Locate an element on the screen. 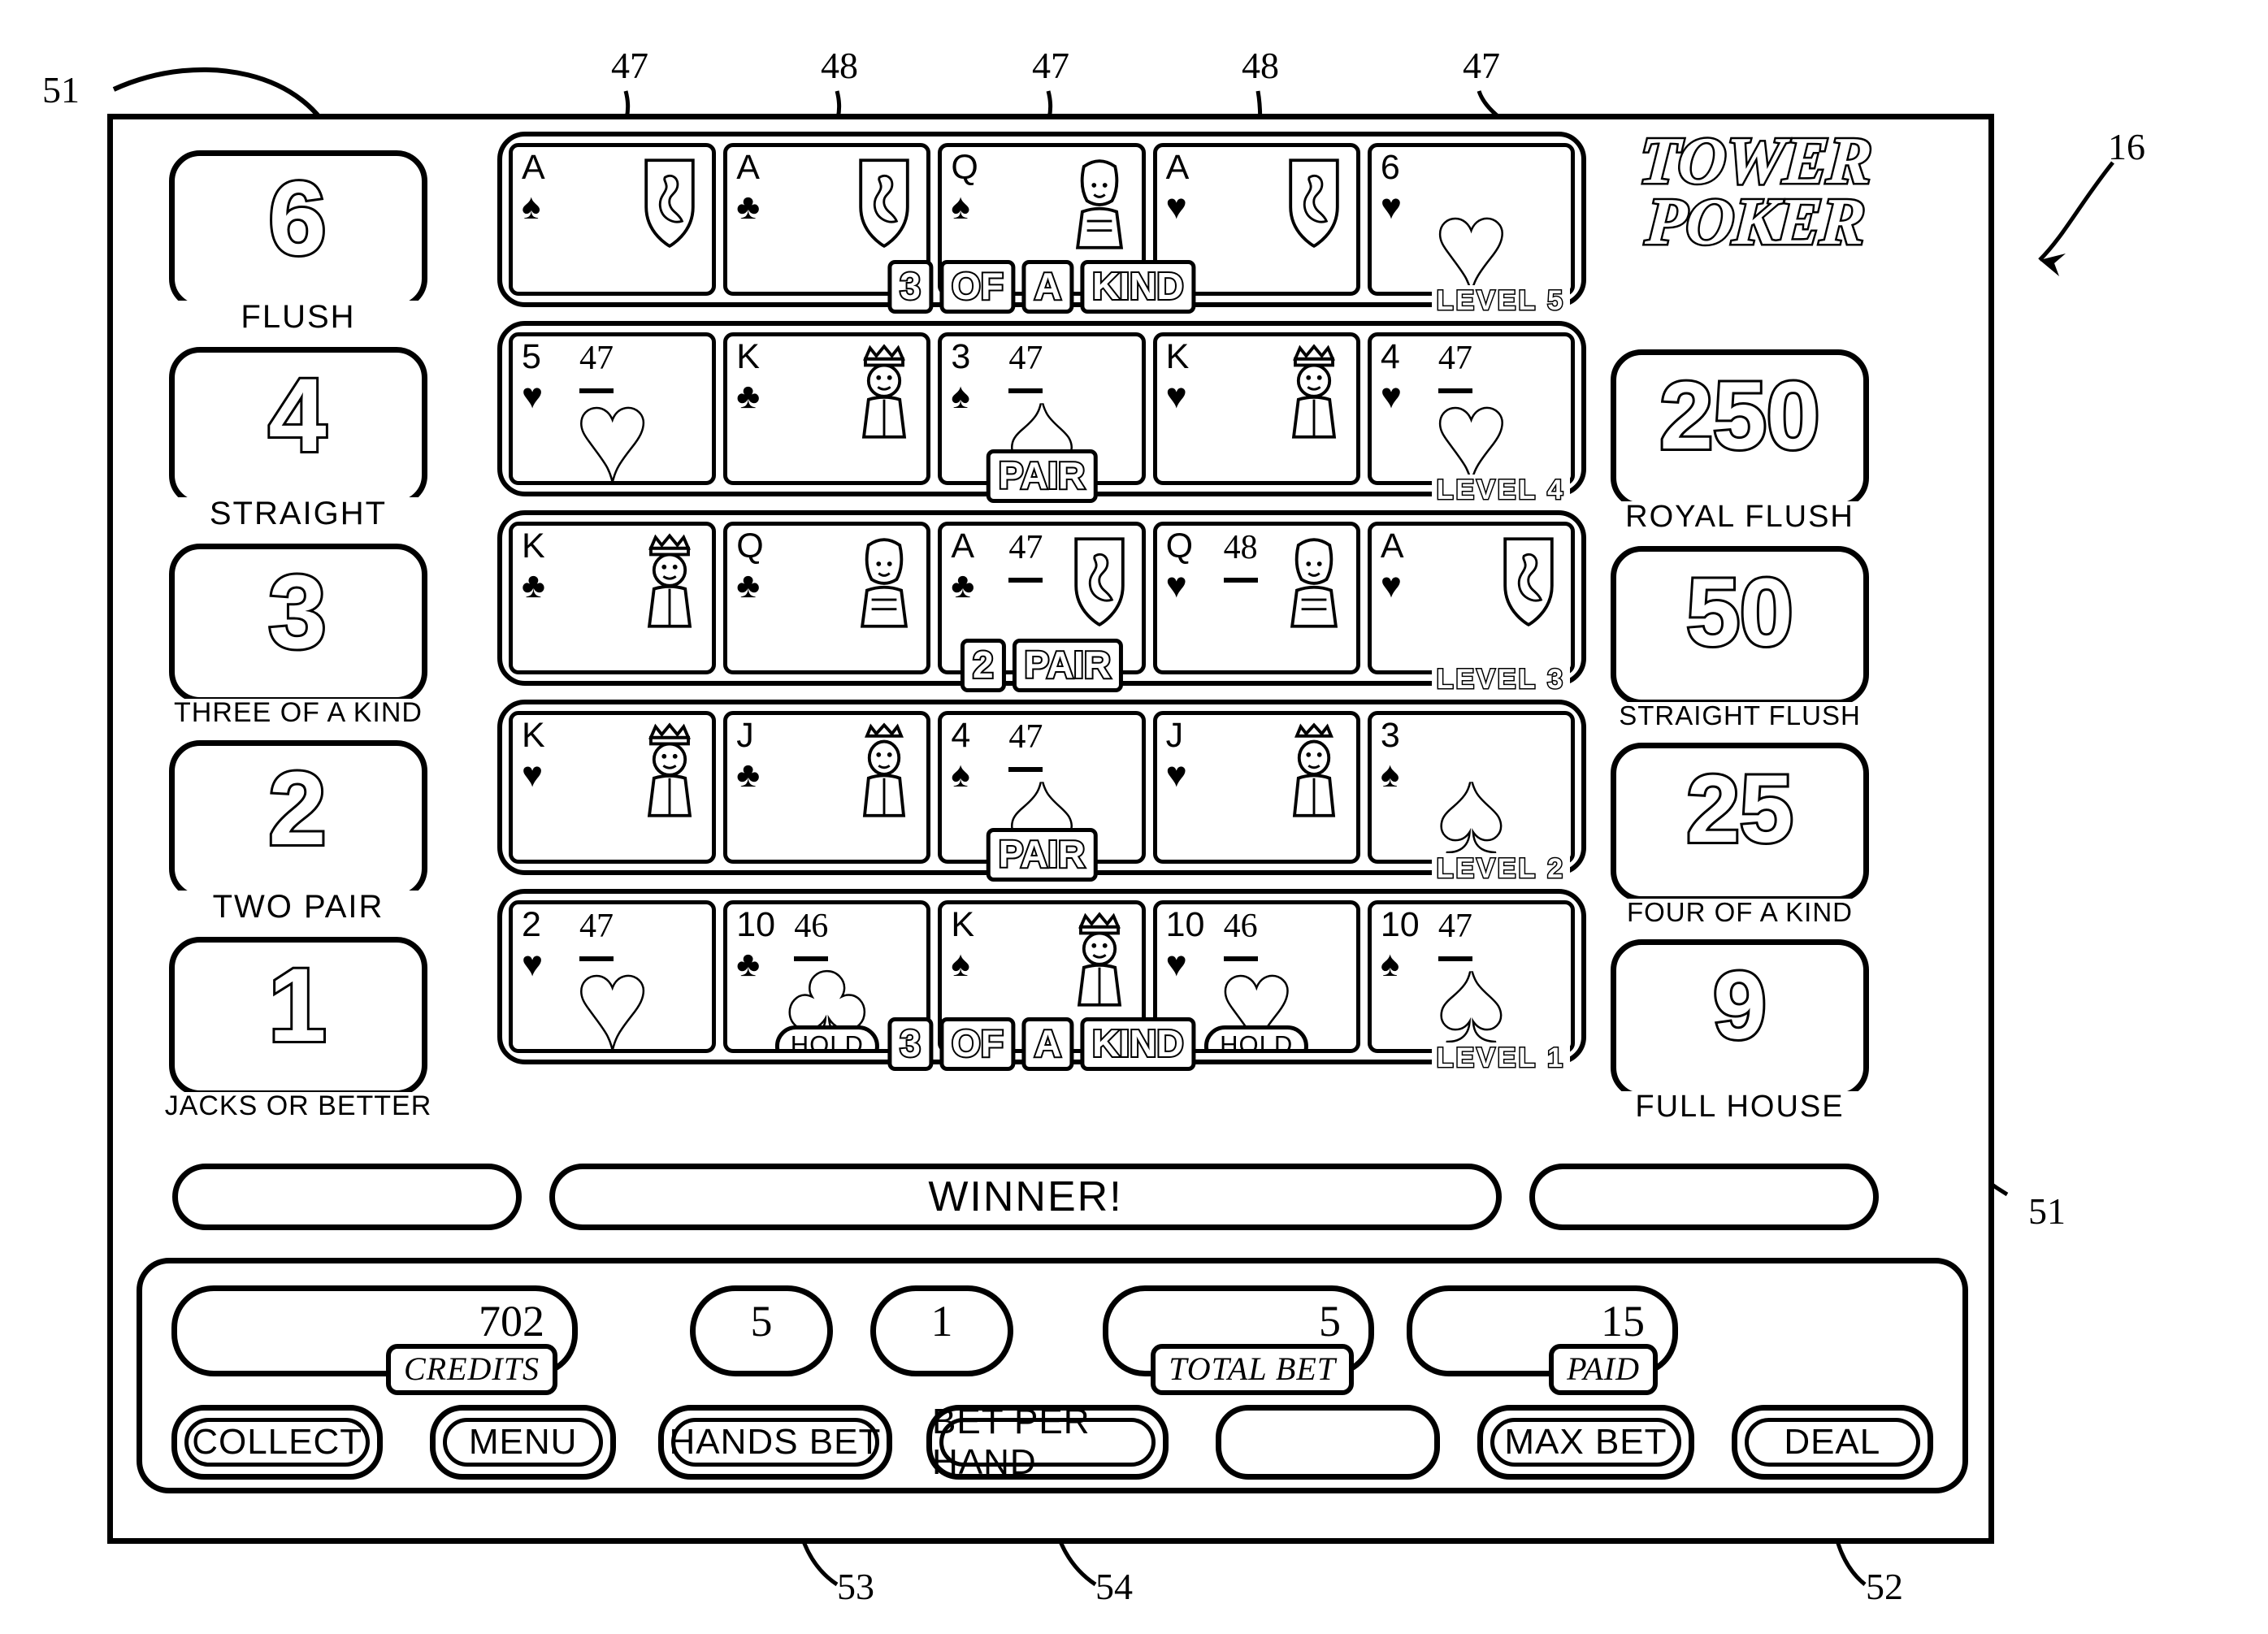 This screenshot has width=2268, height=1634. card-rank: 3 is located at coordinates (961, 356).